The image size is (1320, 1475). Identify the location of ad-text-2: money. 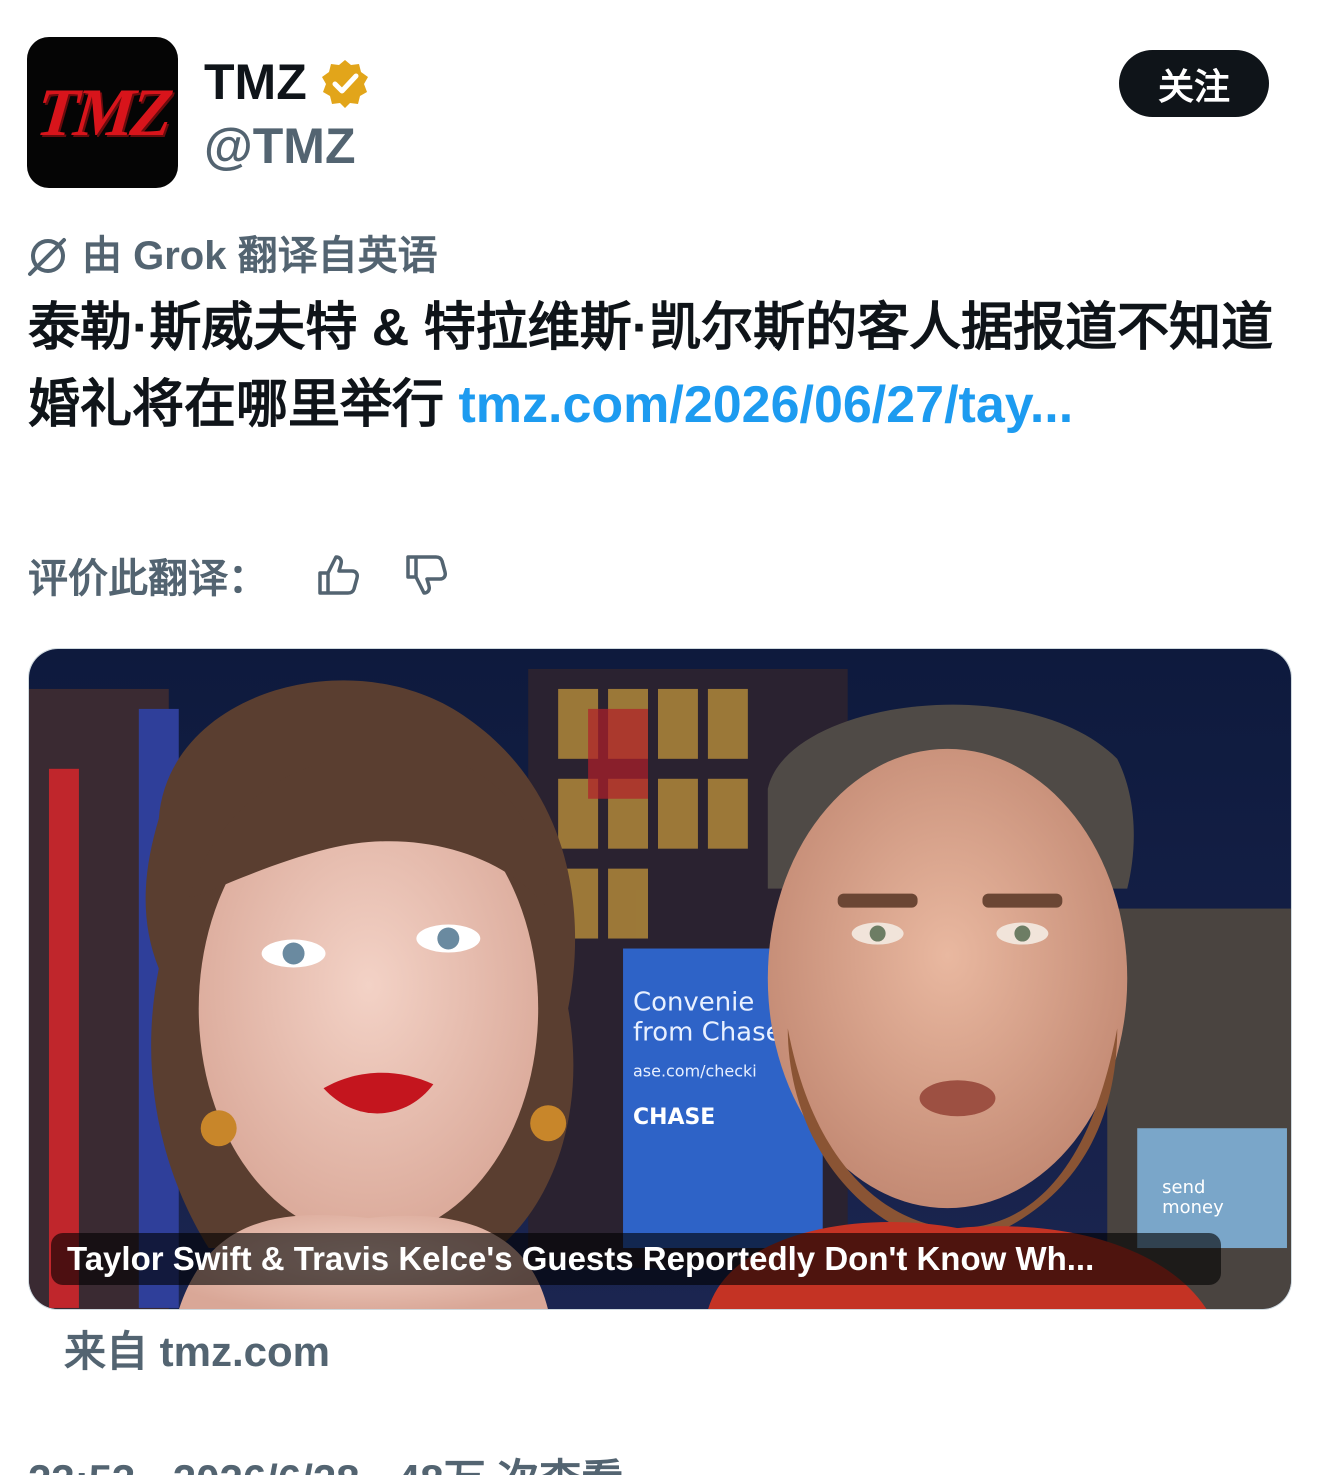
(1193, 1207).